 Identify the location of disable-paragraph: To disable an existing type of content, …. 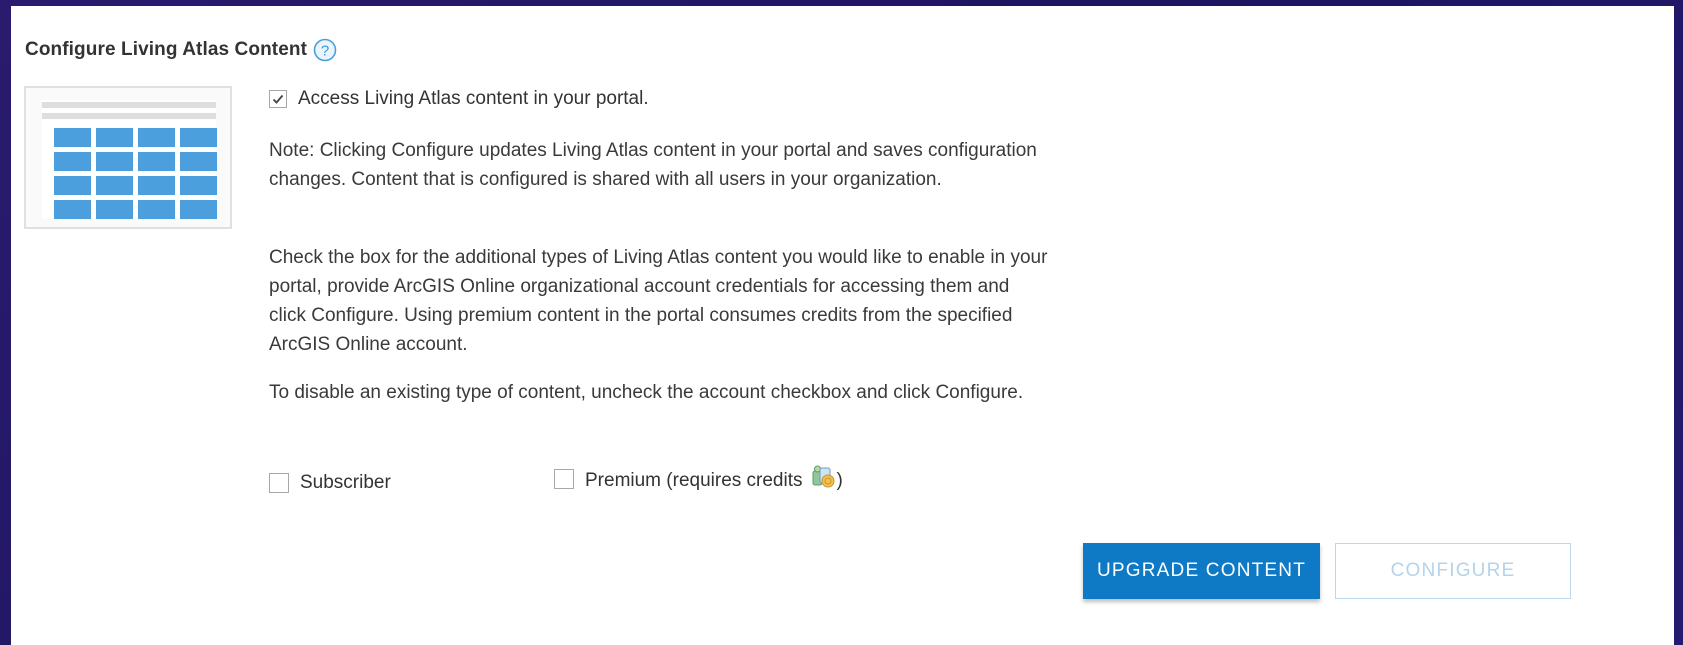
(646, 392).